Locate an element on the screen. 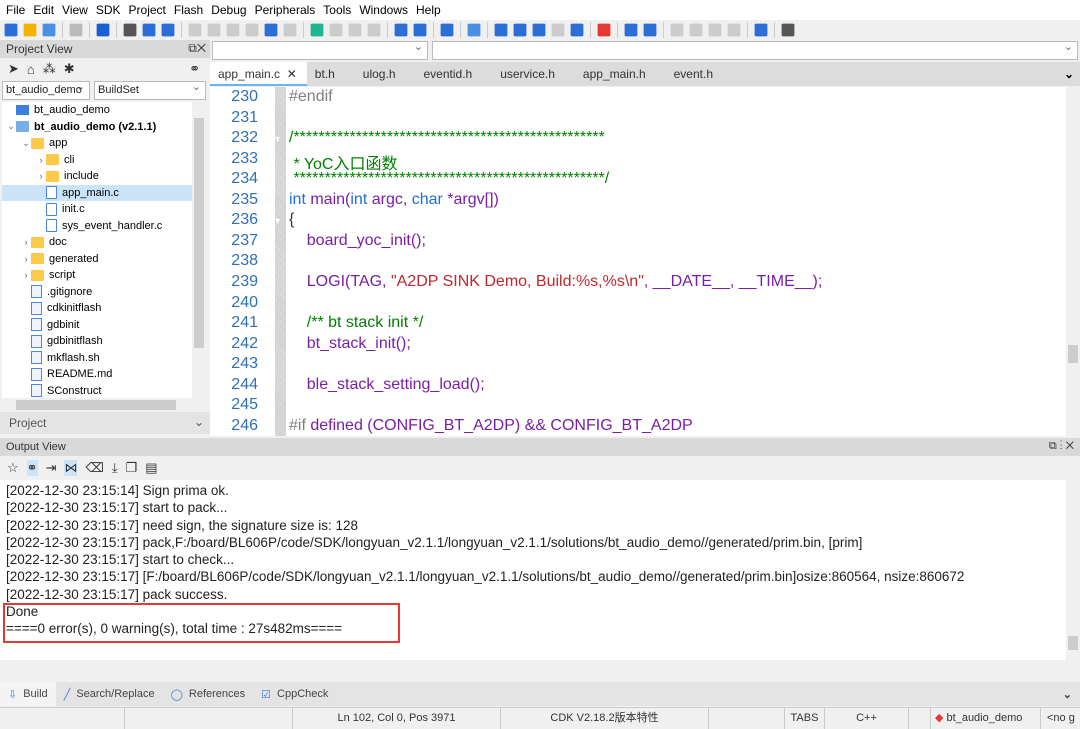  scope-select is located at coordinates (320, 50).